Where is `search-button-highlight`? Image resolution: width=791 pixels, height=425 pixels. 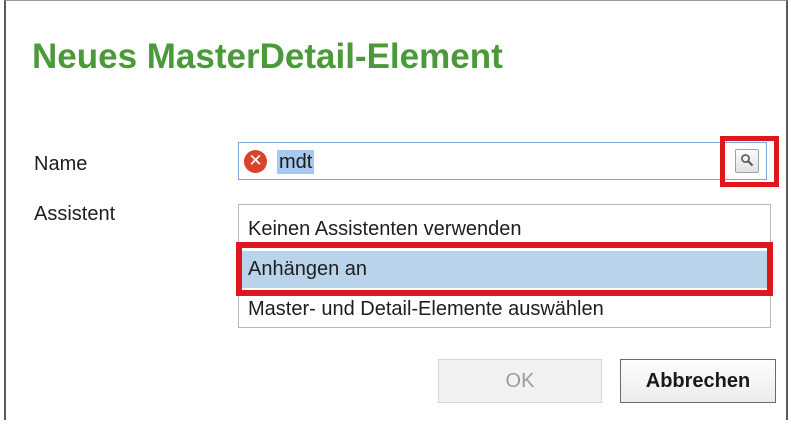 search-button-highlight is located at coordinates (749, 161).